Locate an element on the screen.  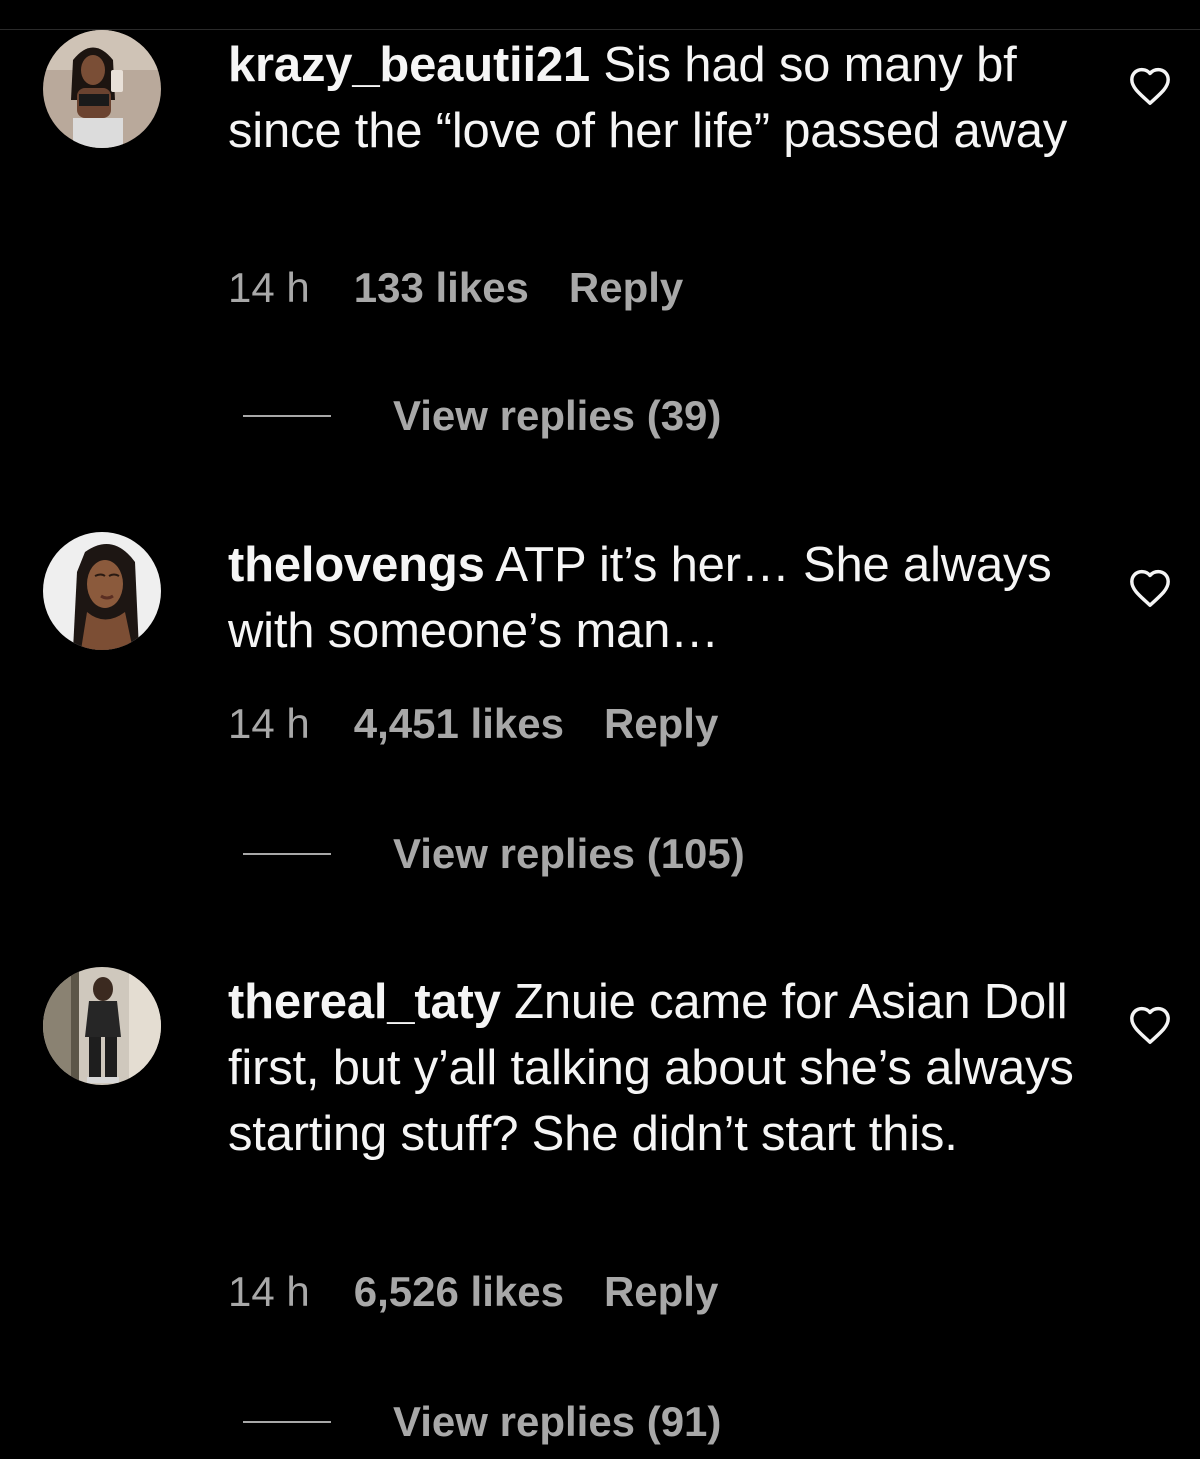
view-replies-button: View replies (39) is located at coordinates (482, 416).